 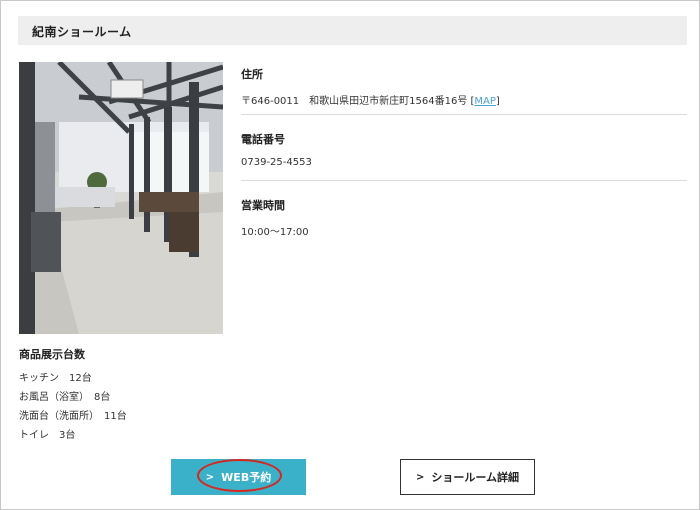 I want to click on phone-label: 電話番号, so click(x=263, y=139).